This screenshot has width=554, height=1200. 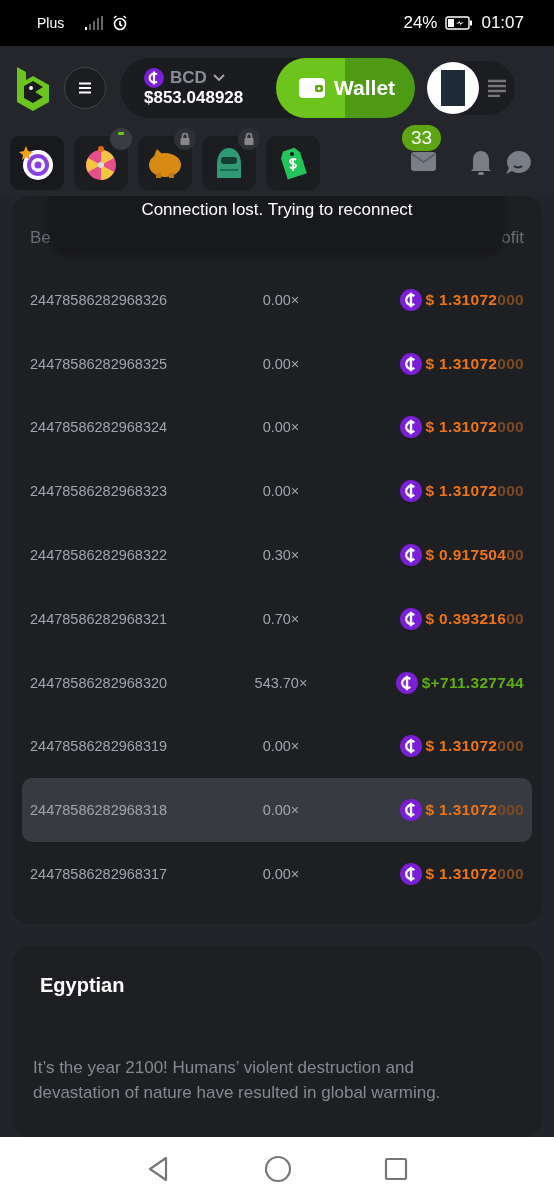 I want to click on bet-row: 24478586282968322 0.30× $ 0.91750400, so click(x=277, y=555).